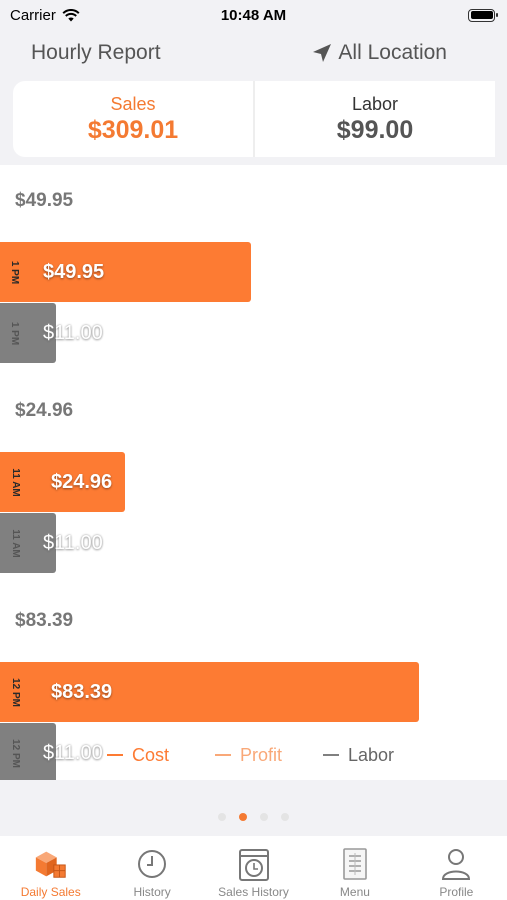 The width and height of the screenshot is (507, 900). What do you see at coordinates (261, 754) in the screenshot?
I see `legend-label-profit: Profit` at bounding box center [261, 754].